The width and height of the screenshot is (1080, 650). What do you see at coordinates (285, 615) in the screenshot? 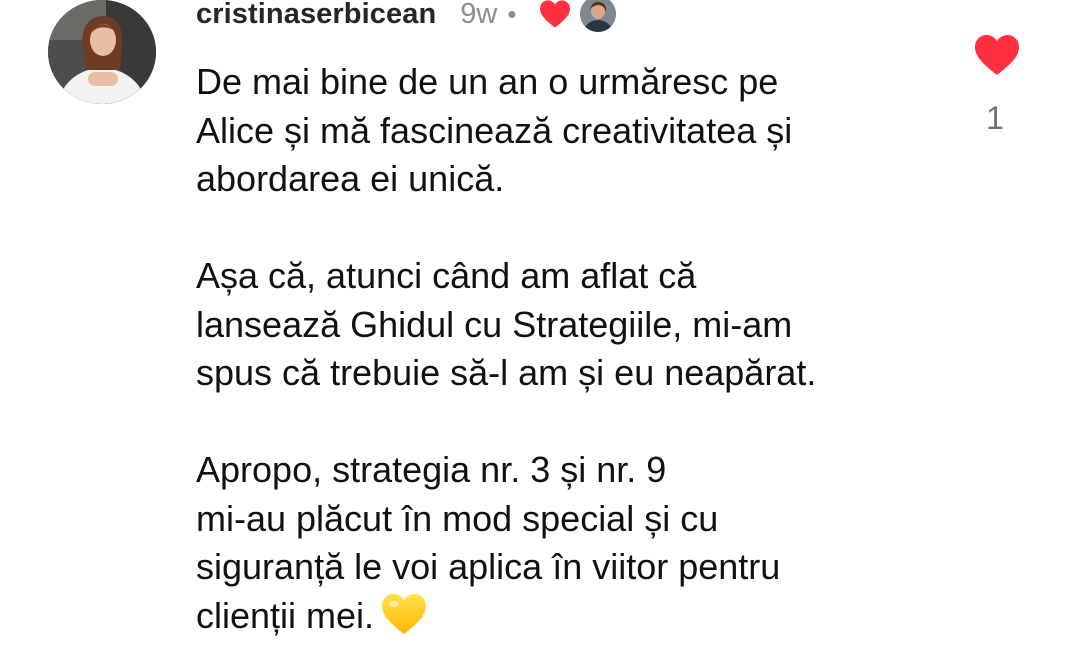
I see `comment-line-text: clienții mei.` at bounding box center [285, 615].